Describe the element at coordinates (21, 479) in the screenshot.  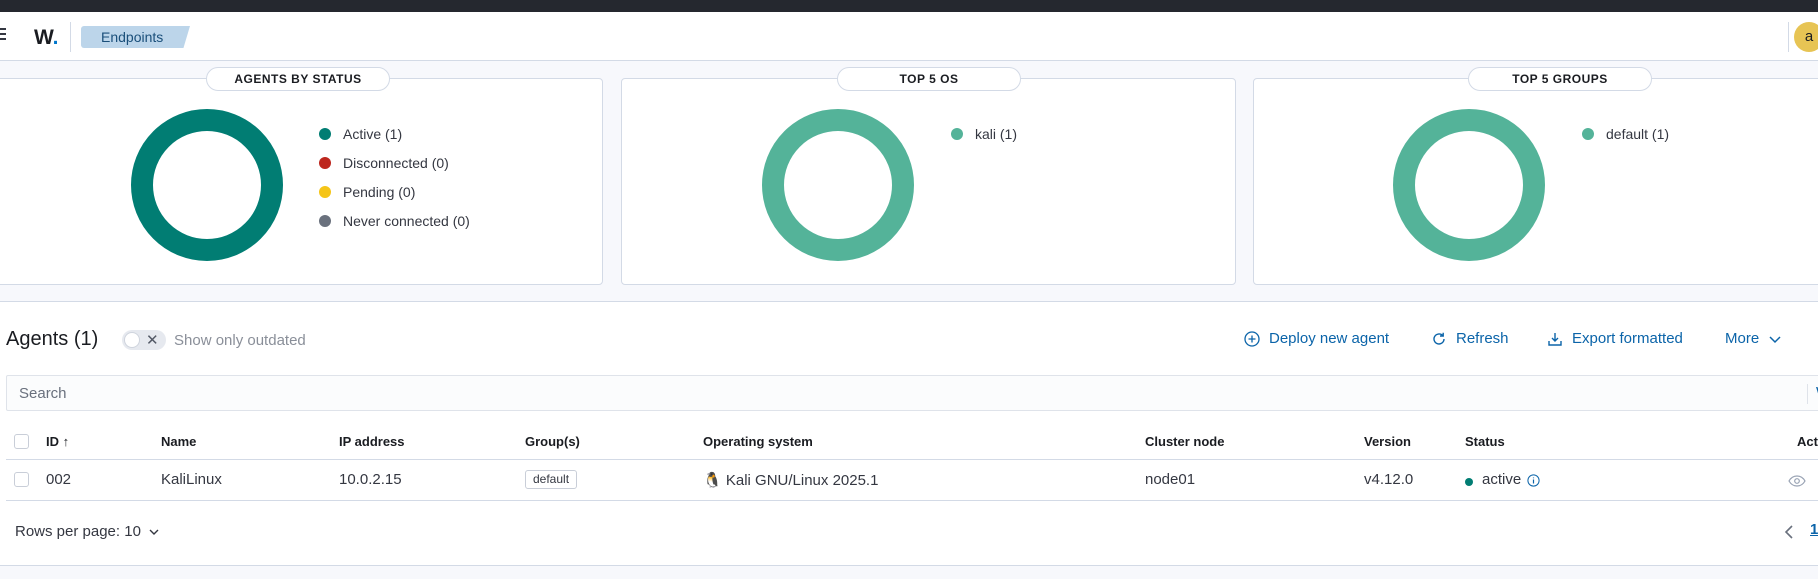
I see `row-checkbox` at that location.